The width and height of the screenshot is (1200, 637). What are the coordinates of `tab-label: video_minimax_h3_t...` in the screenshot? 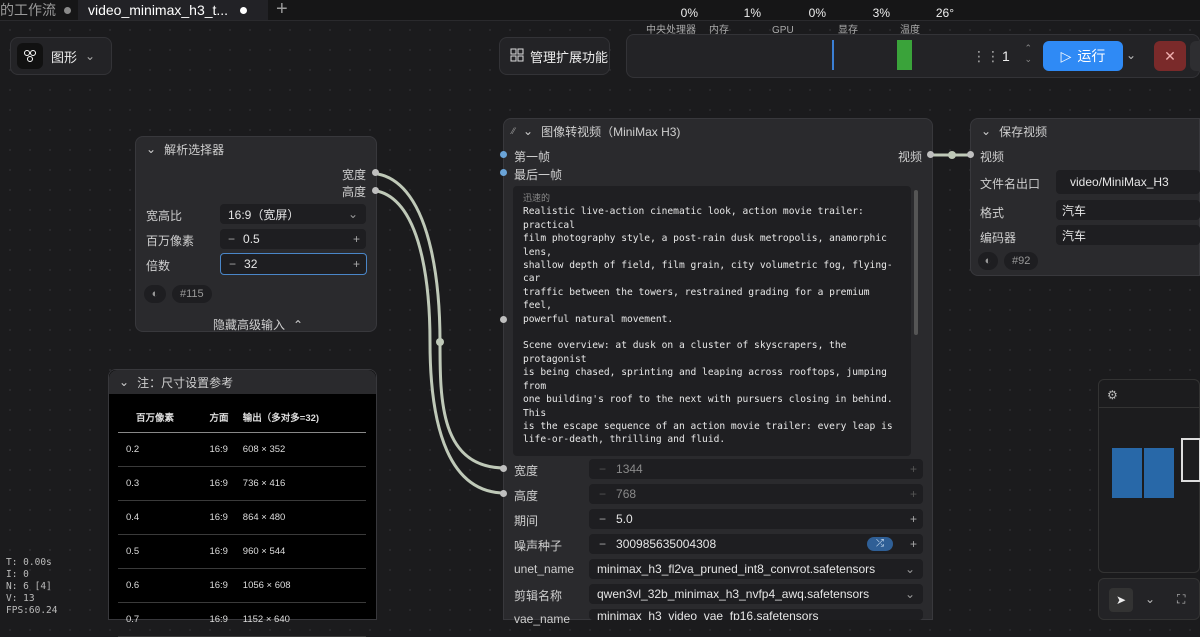 It's located at (158, 10).